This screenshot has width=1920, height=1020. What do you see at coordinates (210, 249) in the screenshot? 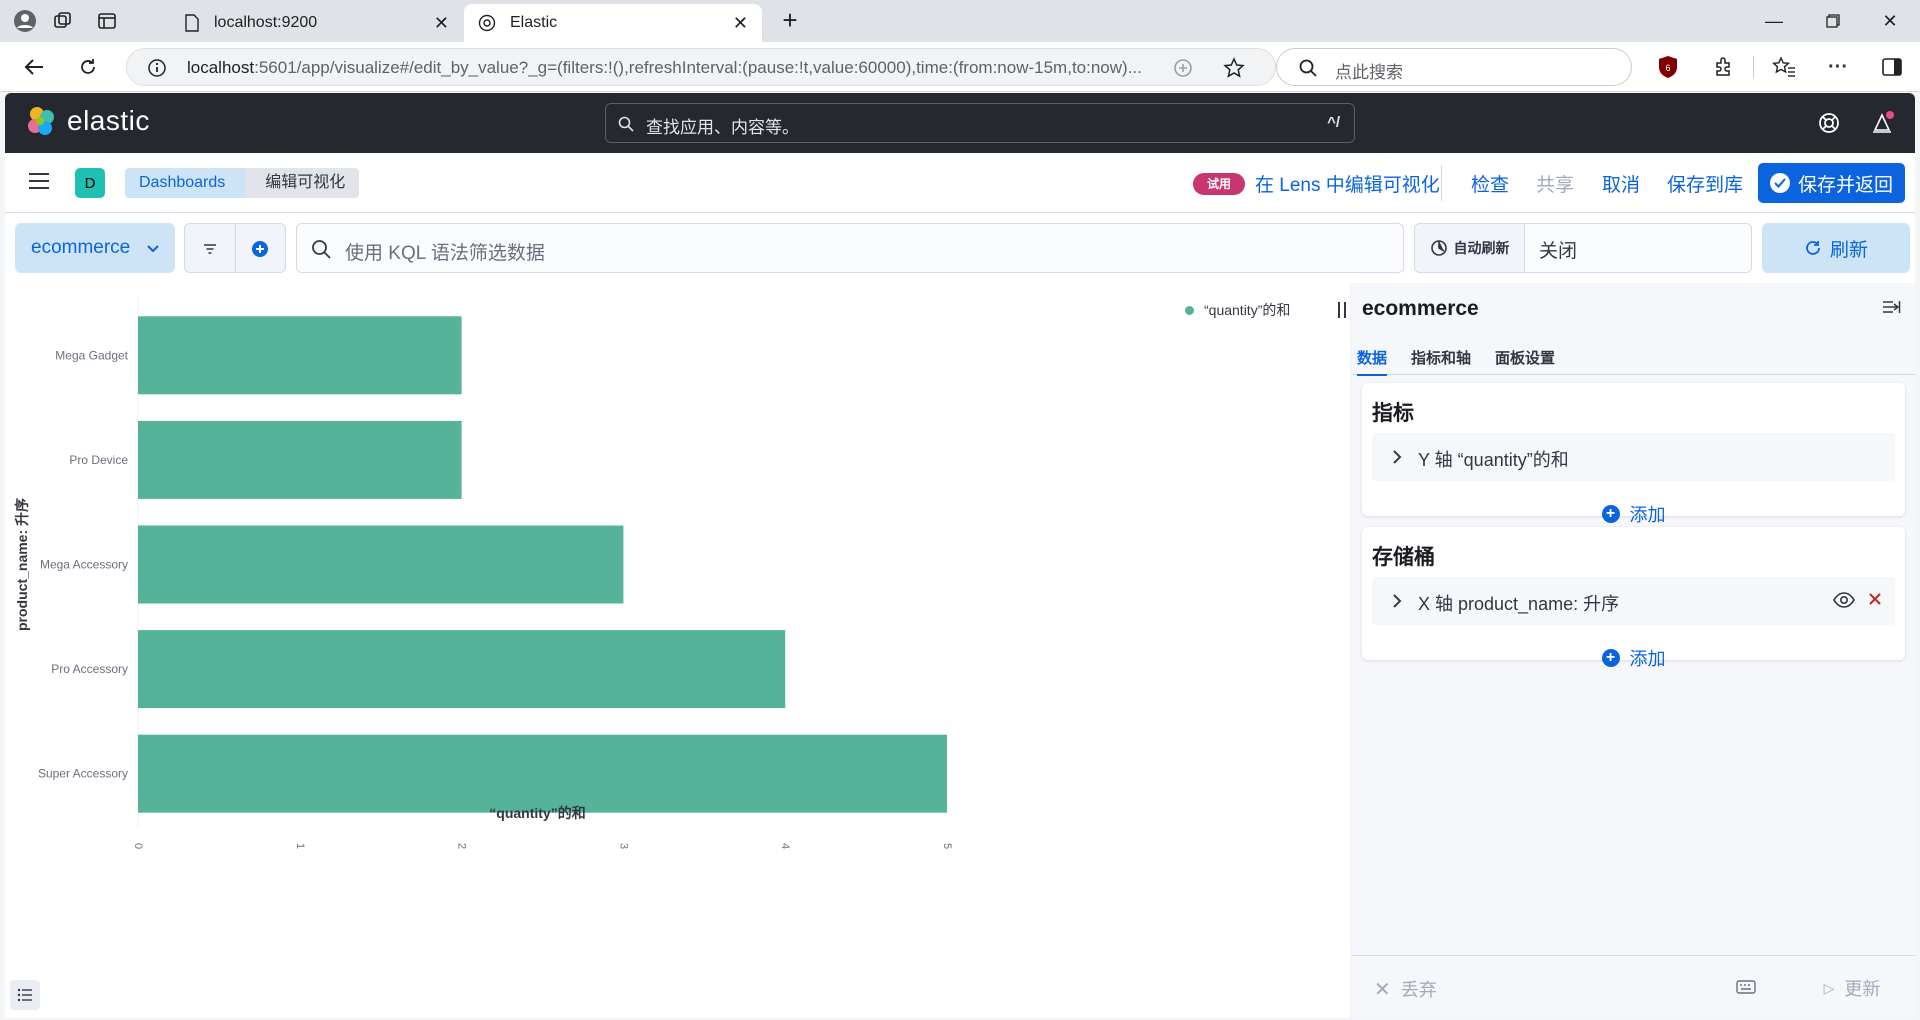
I see `filter-menu-icon` at bounding box center [210, 249].